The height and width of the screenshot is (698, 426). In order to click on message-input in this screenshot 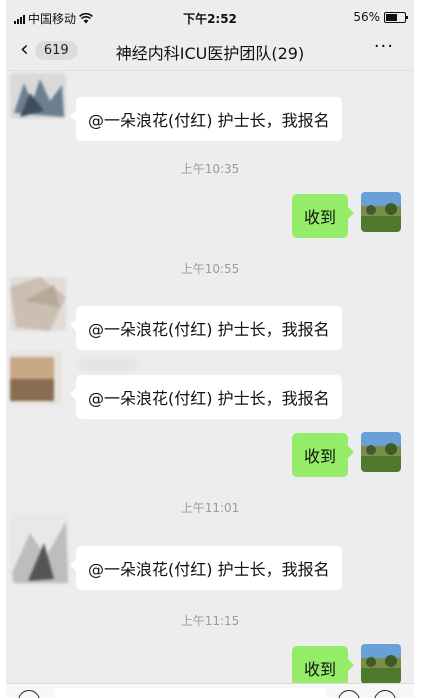, I will do `click(190, 693)`.